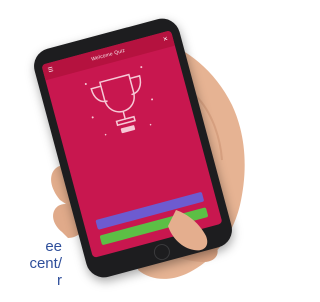 The image size is (320, 302). What do you see at coordinates (50, 70) in the screenshot?
I see `menu-icon: ☰` at bounding box center [50, 70].